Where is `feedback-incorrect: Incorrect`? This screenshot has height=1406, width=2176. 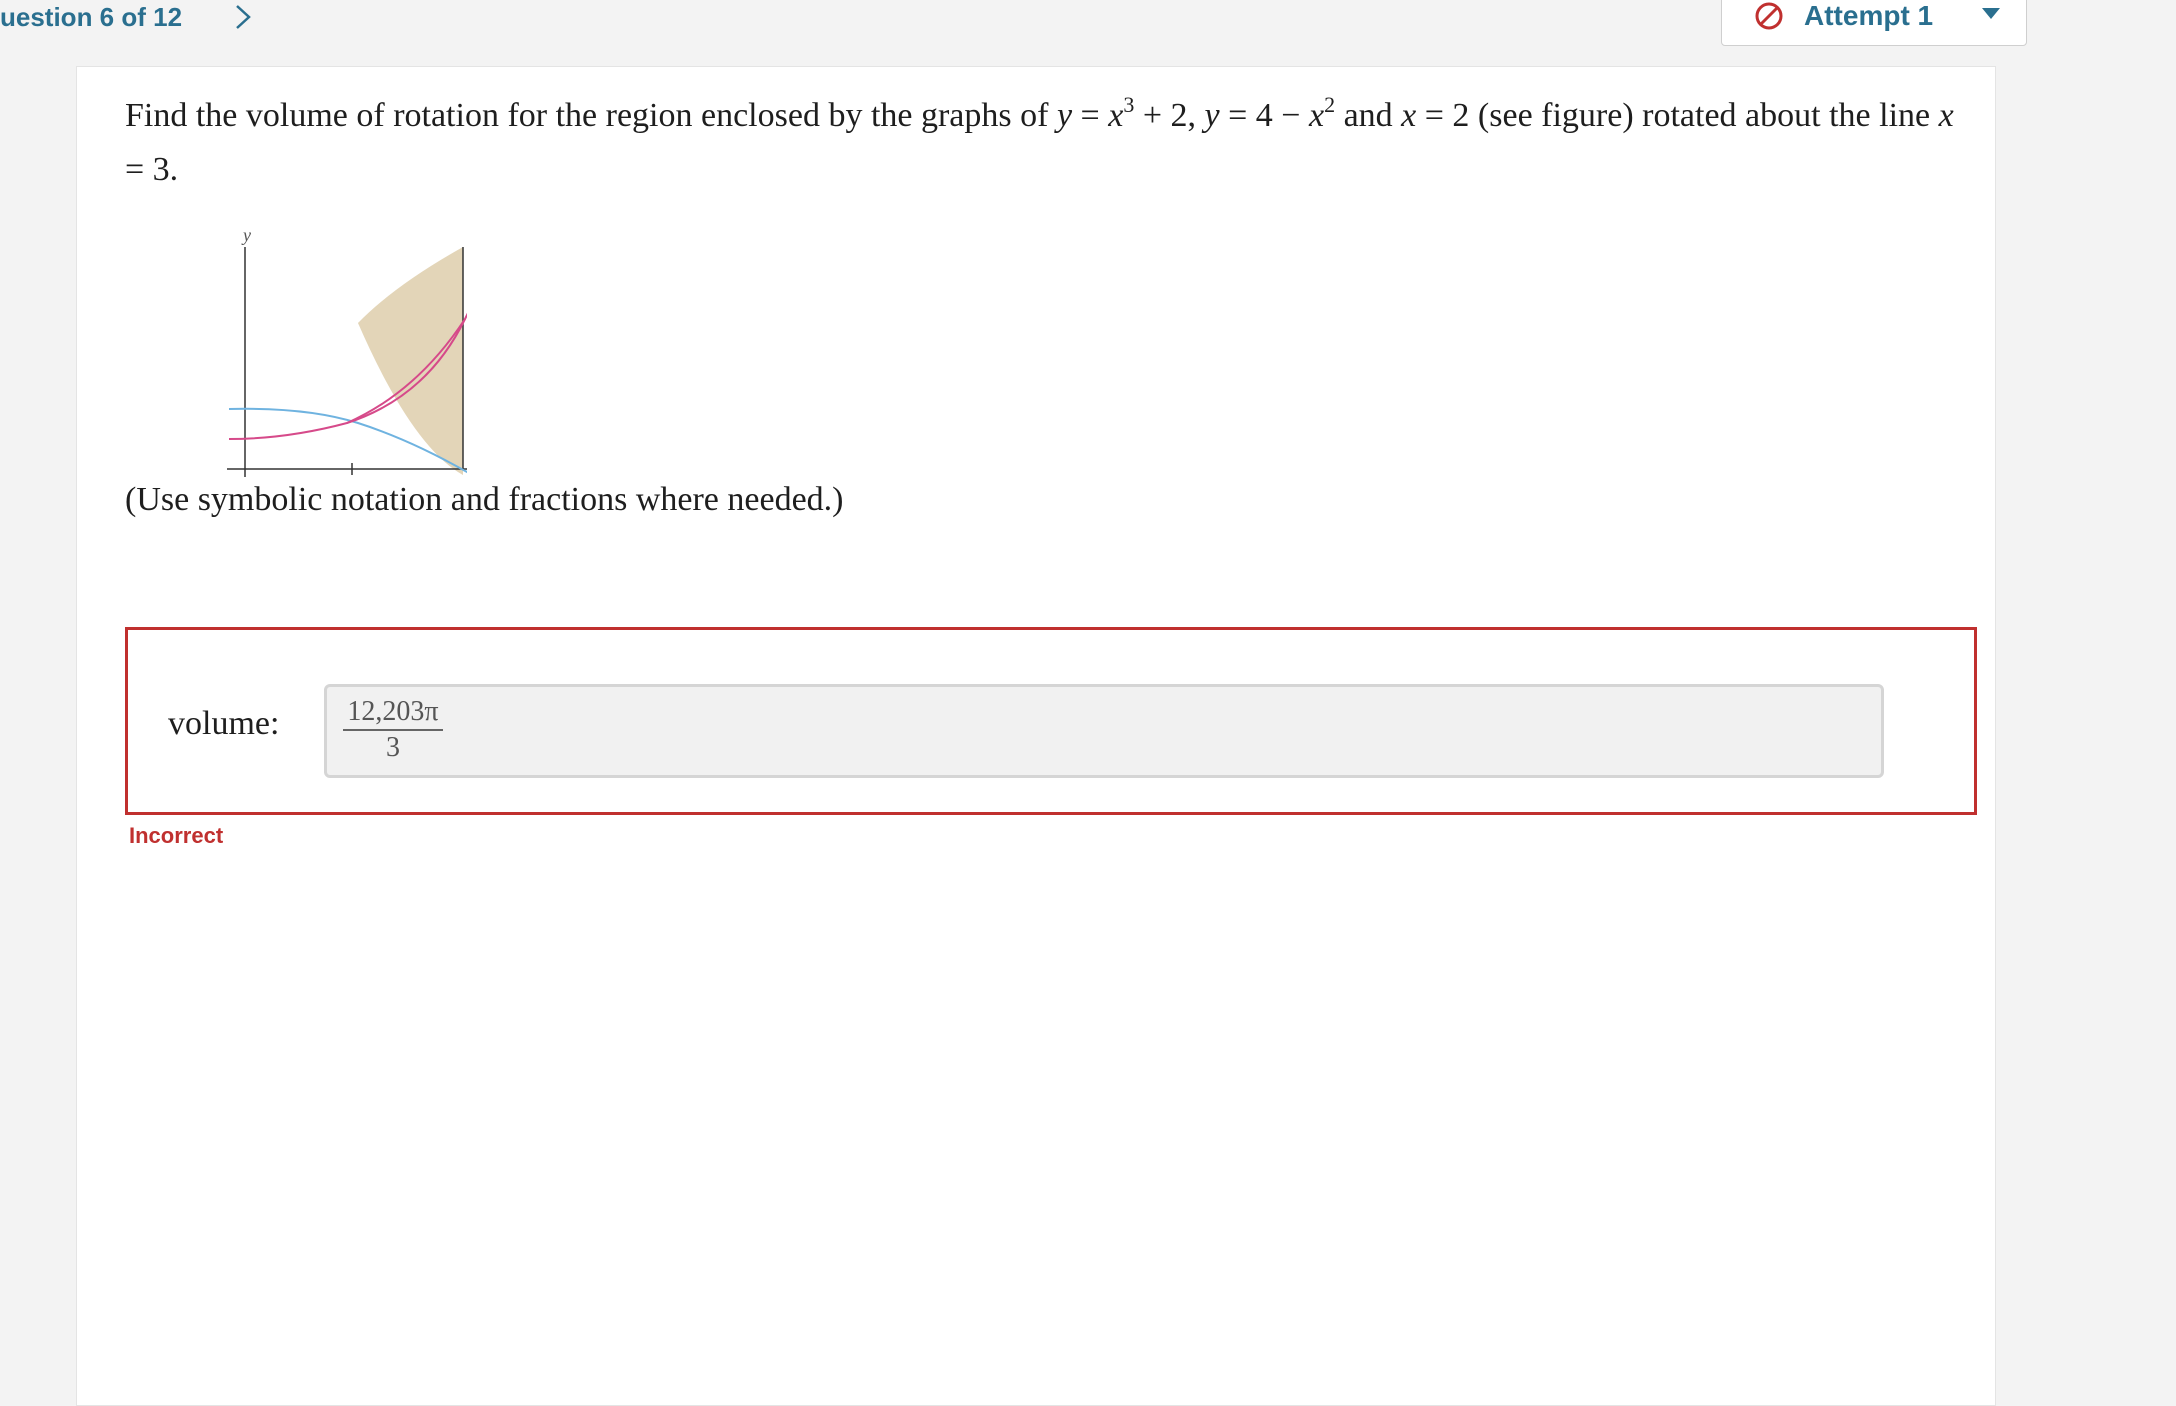
feedback-incorrect: Incorrect is located at coordinates (176, 835).